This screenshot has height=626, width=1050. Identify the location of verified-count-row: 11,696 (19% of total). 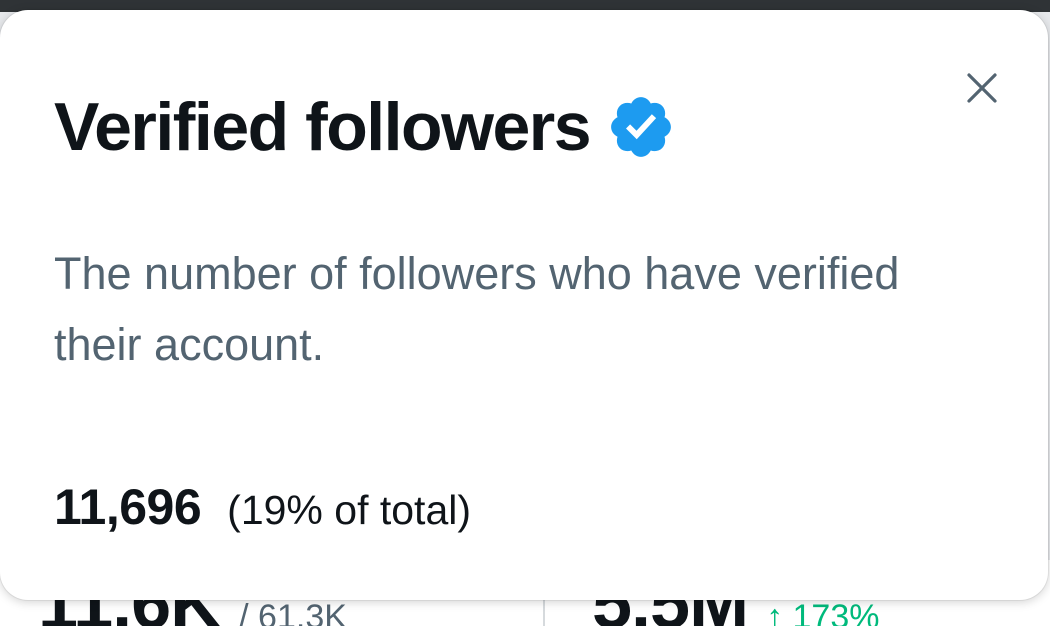
(262, 507).